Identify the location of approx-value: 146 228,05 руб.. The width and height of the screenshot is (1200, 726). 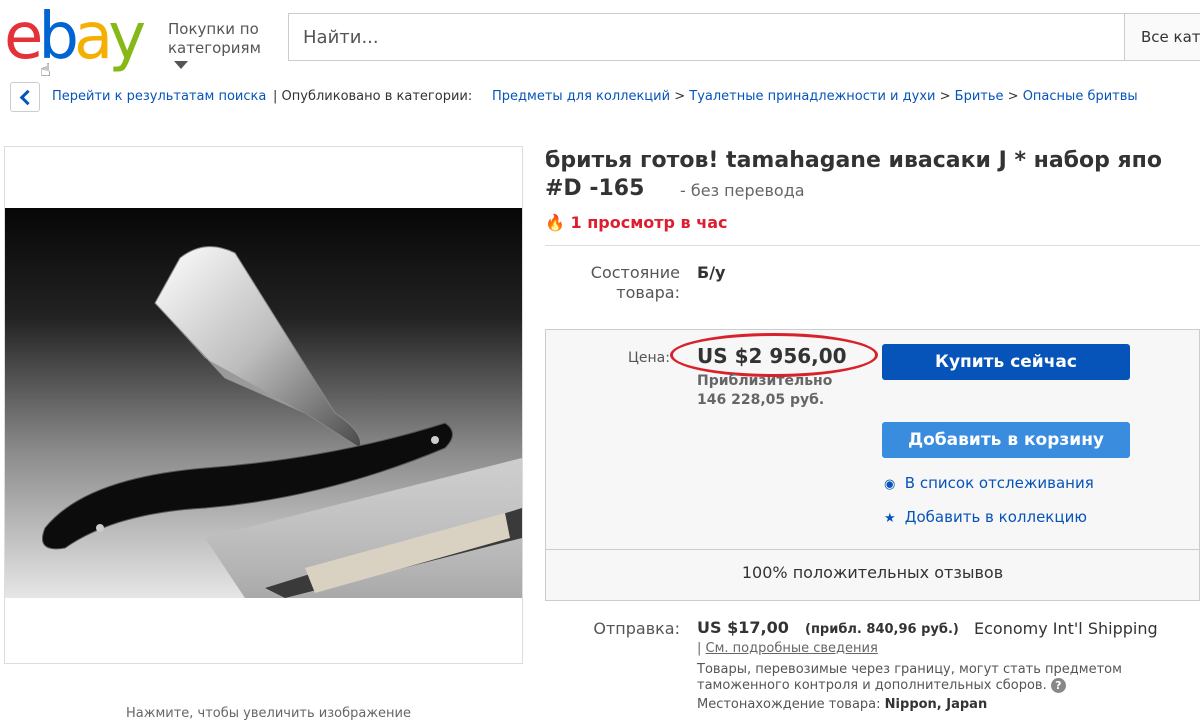
(761, 400).